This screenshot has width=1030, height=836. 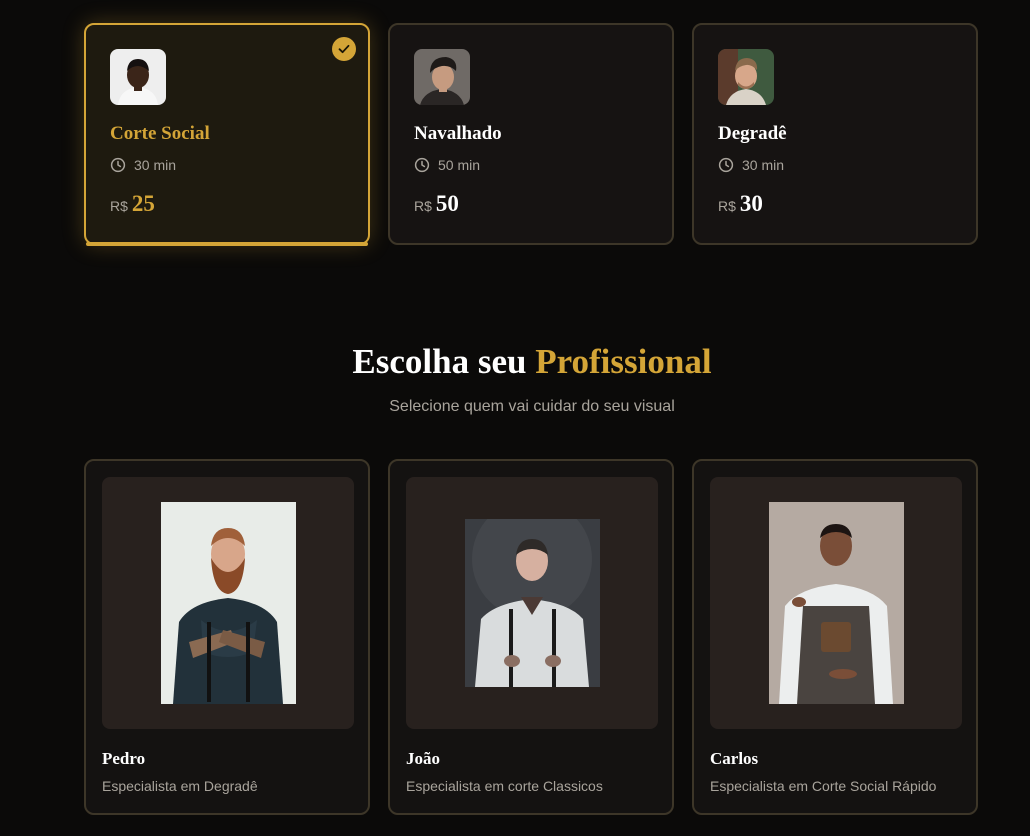 What do you see at coordinates (459, 165) in the screenshot?
I see `duration-text: 50 min` at bounding box center [459, 165].